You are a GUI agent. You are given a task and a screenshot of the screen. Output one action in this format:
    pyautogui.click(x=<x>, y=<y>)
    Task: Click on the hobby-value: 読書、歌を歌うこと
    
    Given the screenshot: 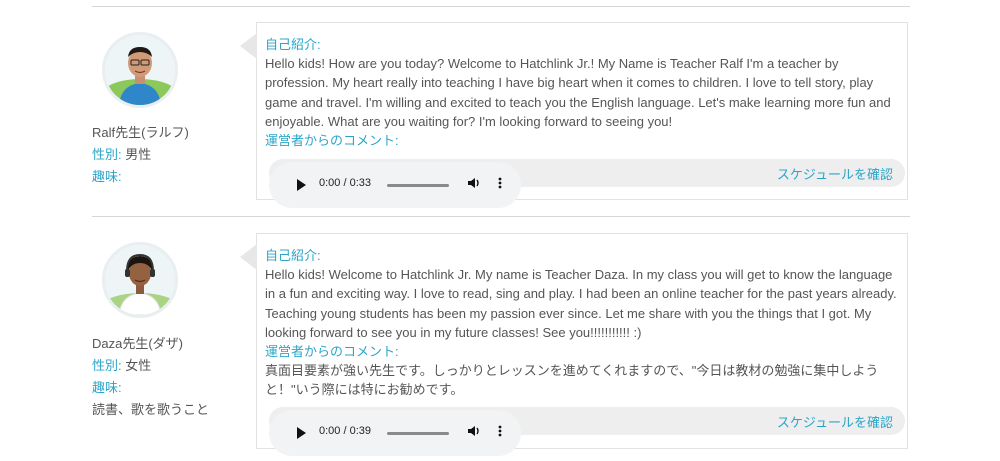 What is the action you would take?
    pyautogui.click(x=151, y=409)
    